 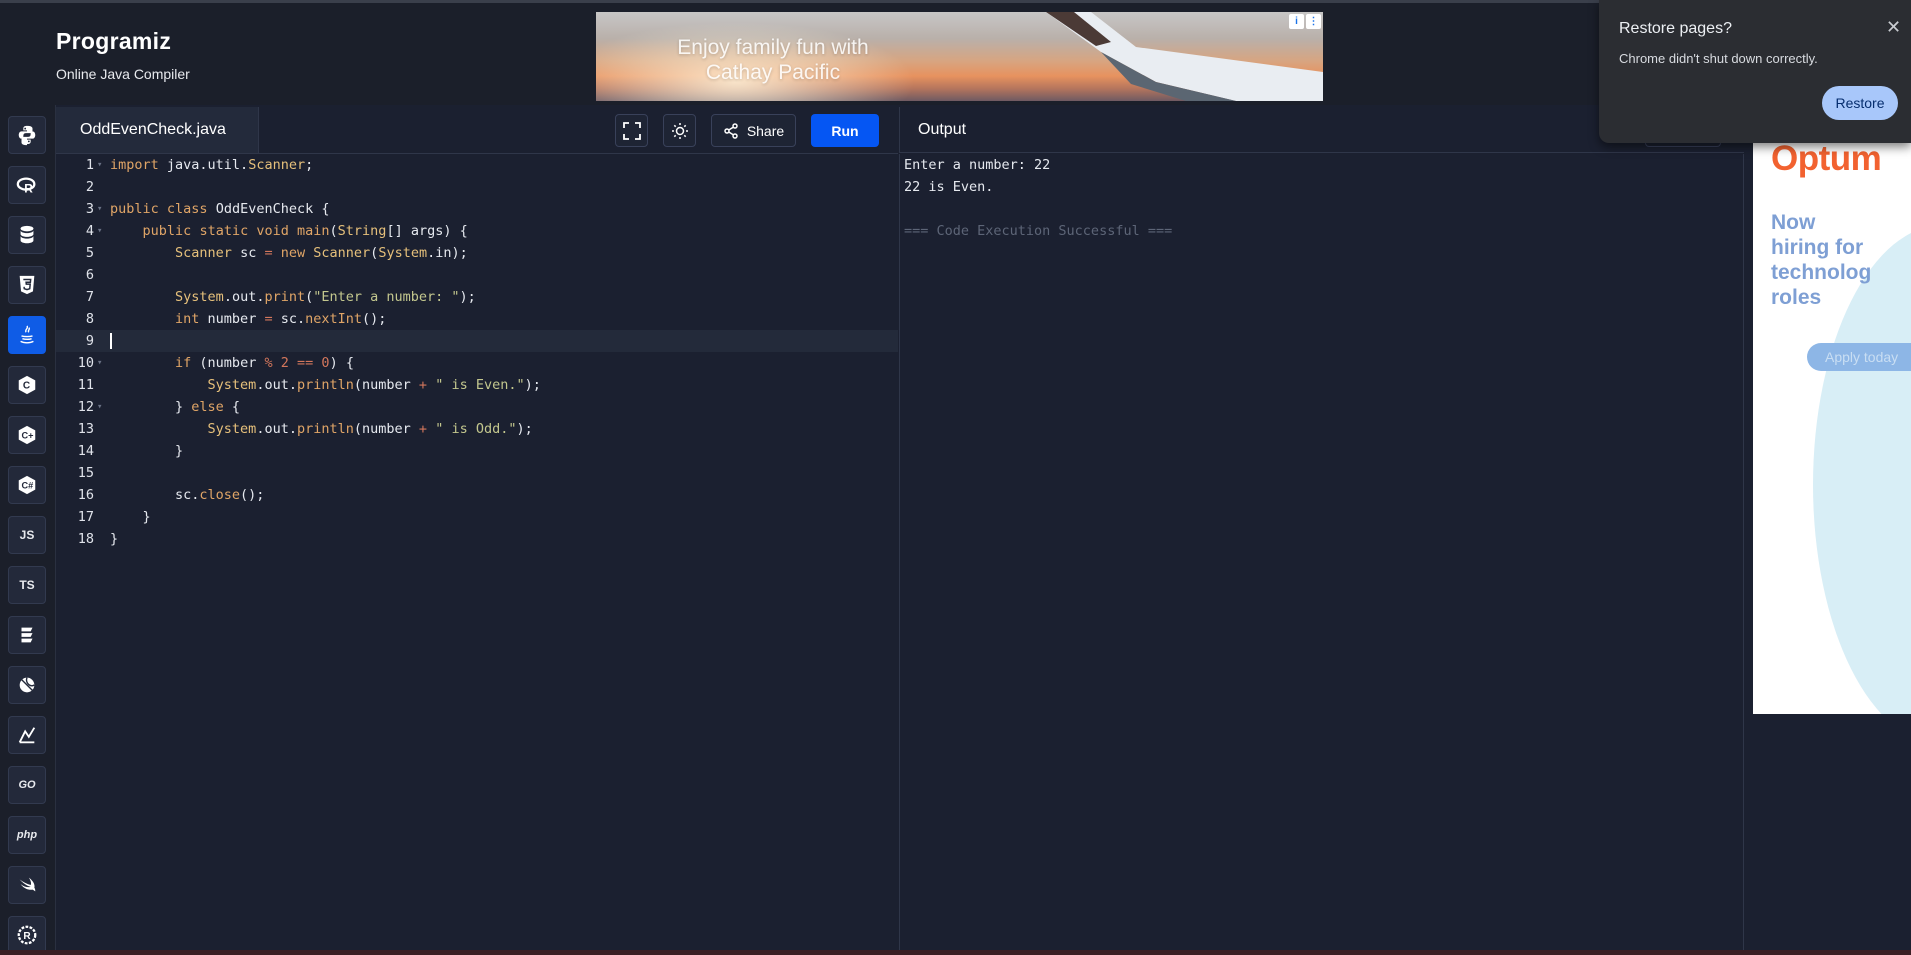 What do you see at coordinates (477, 341) in the screenshot?
I see `code-line: 9` at bounding box center [477, 341].